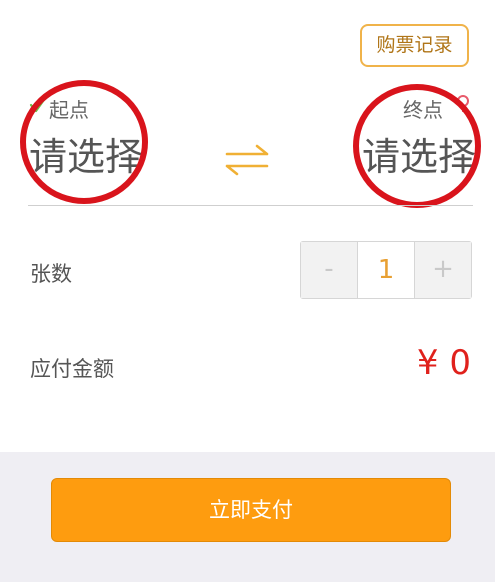  Describe the element at coordinates (329, 270) in the screenshot. I see `decrement-button: -` at that location.